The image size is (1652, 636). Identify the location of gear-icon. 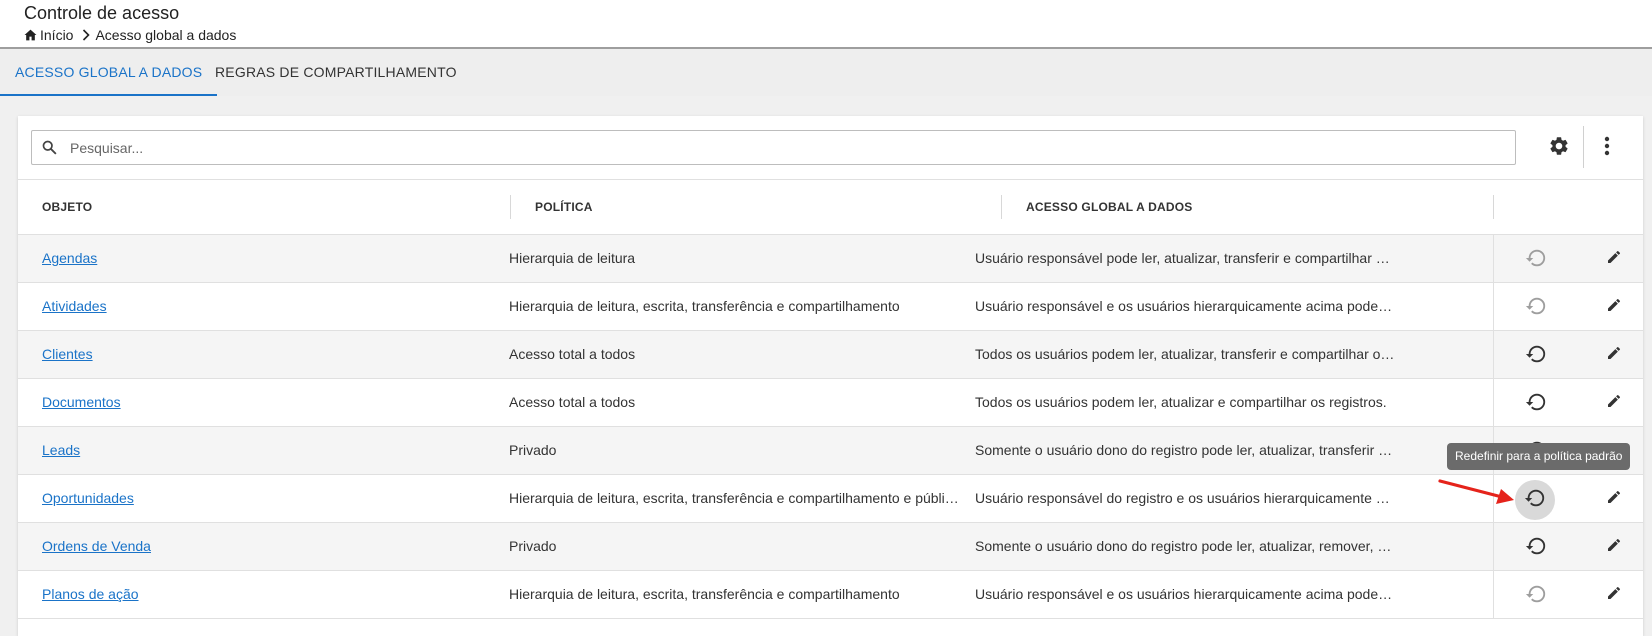
(1559, 148).